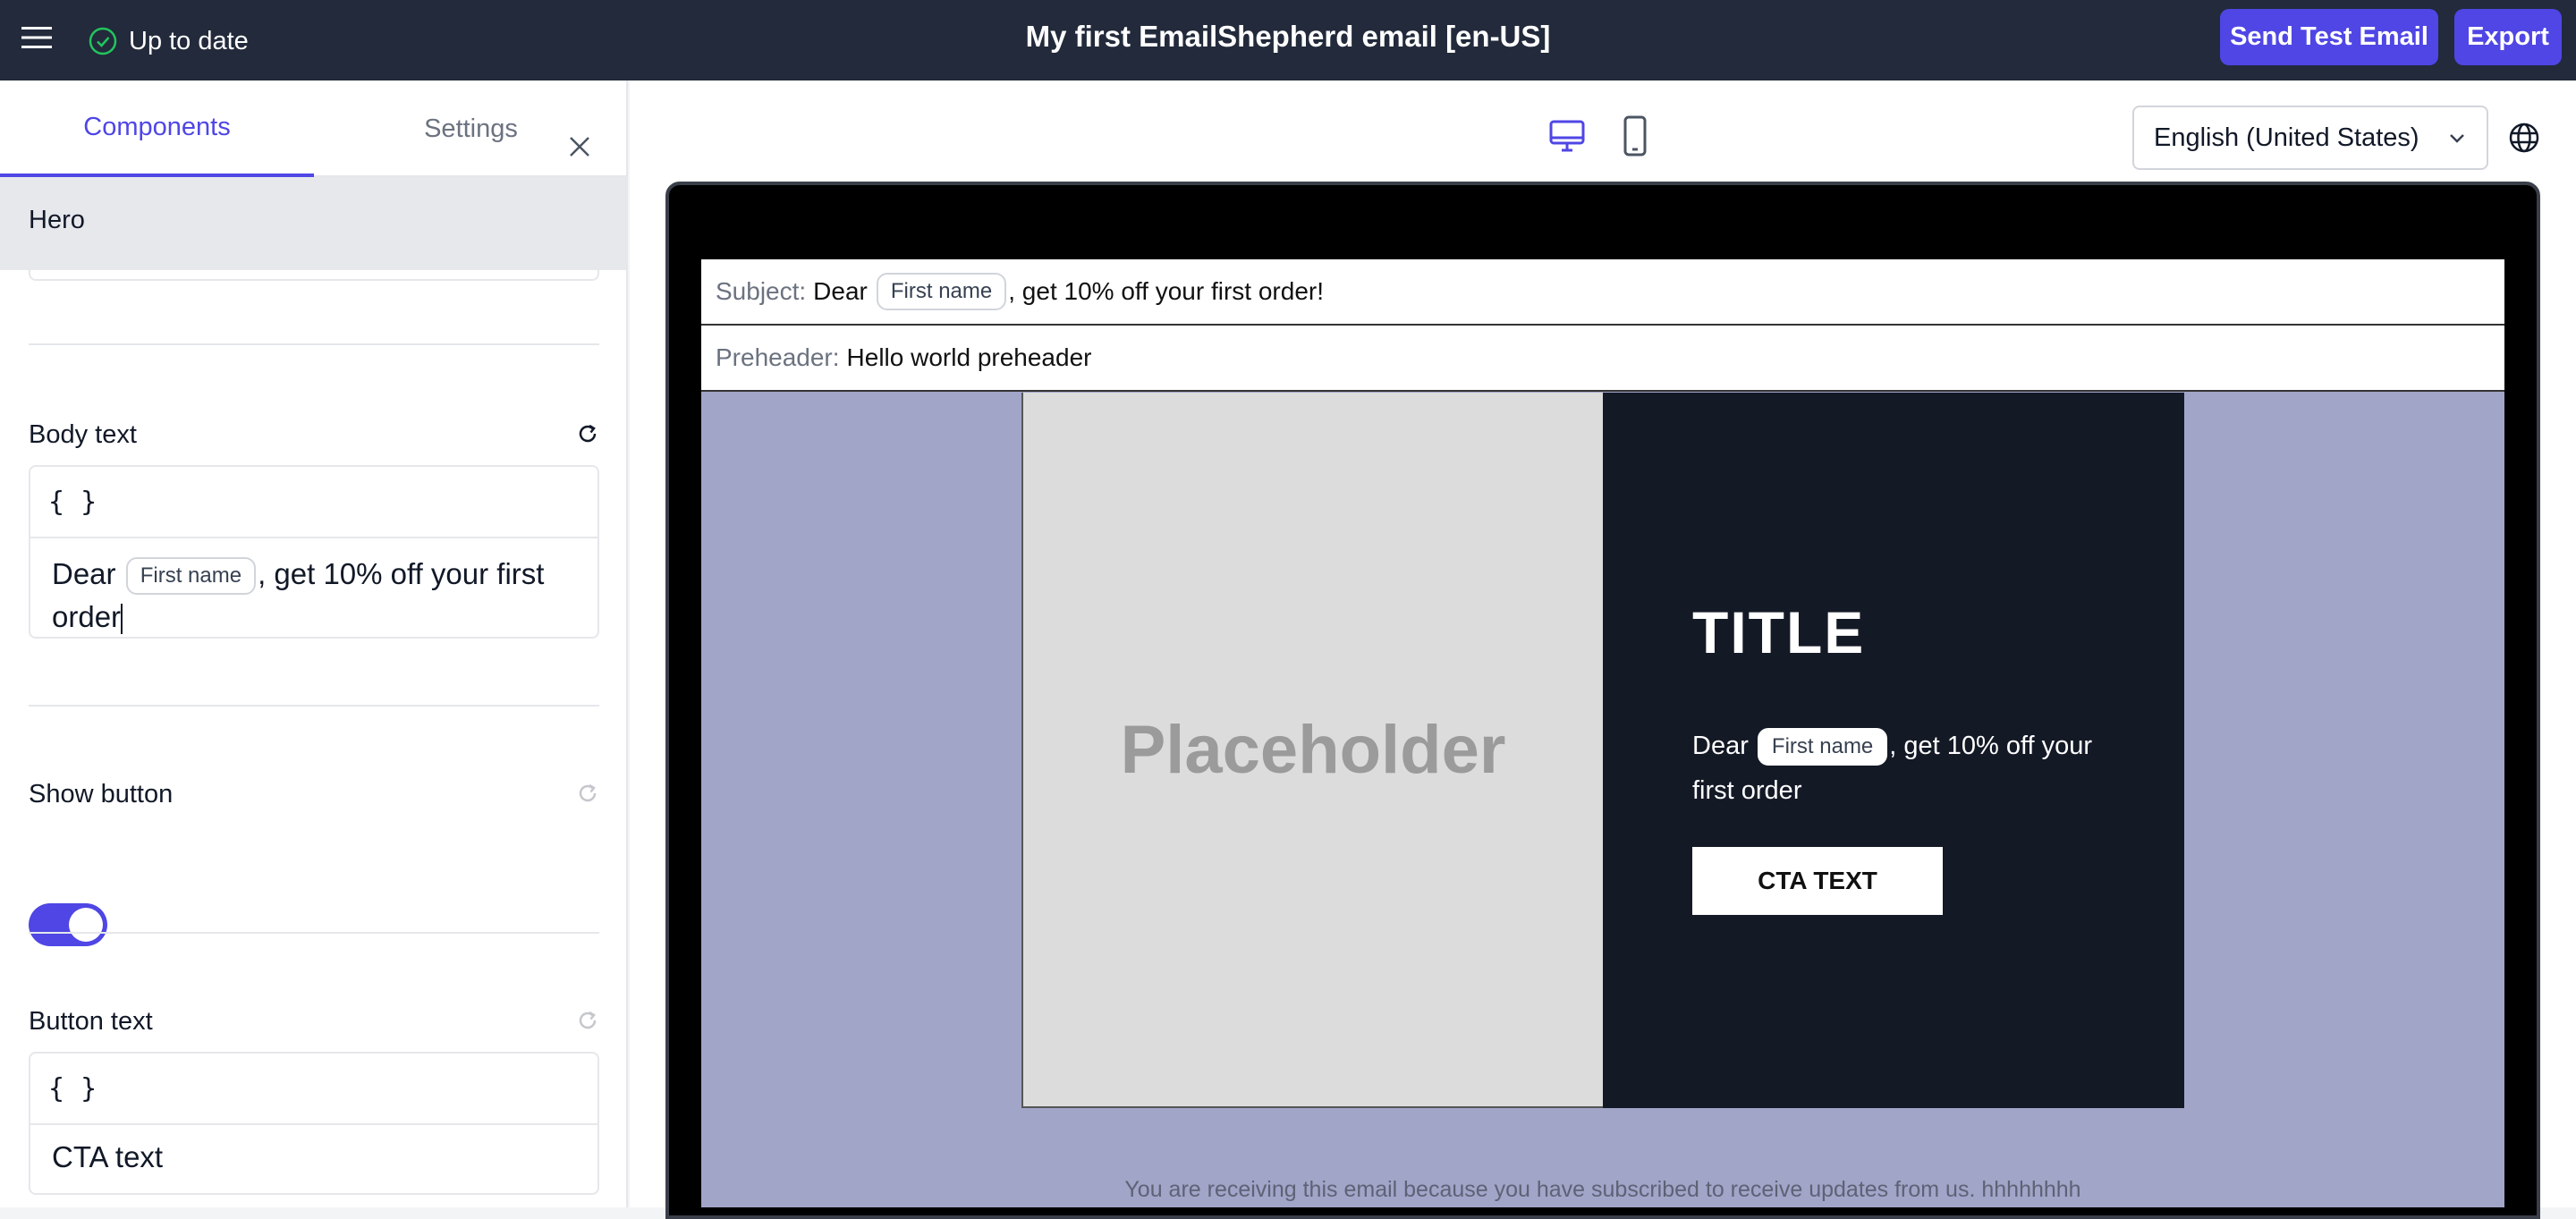 Image resolution: width=2576 pixels, height=1219 pixels. What do you see at coordinates (86, 925) in the screenshot?
I see `toggle-knob` at bounding box center [86, 925].